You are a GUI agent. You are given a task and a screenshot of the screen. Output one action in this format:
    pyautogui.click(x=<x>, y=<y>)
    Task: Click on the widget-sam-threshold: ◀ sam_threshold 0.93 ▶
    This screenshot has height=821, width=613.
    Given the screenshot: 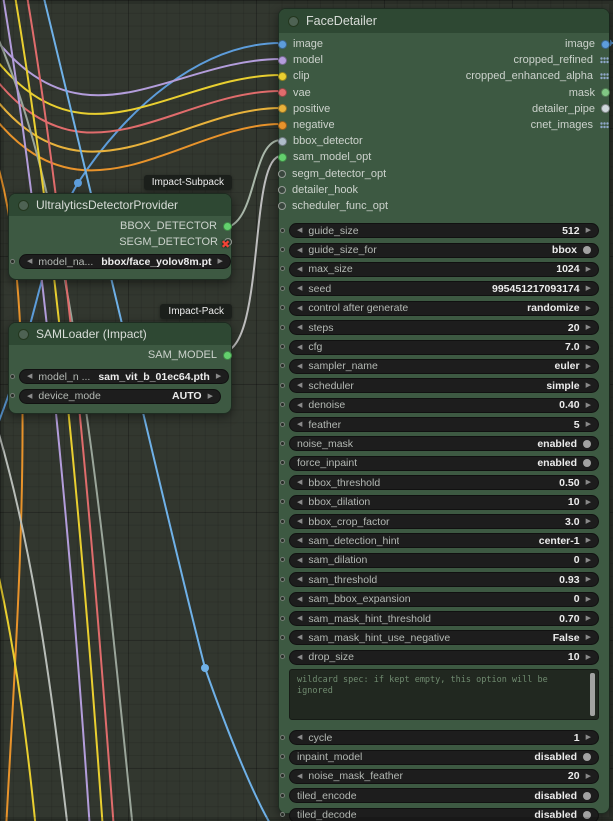 What is the action you would take?
    pyautogui.click(x=444, y=580)
    